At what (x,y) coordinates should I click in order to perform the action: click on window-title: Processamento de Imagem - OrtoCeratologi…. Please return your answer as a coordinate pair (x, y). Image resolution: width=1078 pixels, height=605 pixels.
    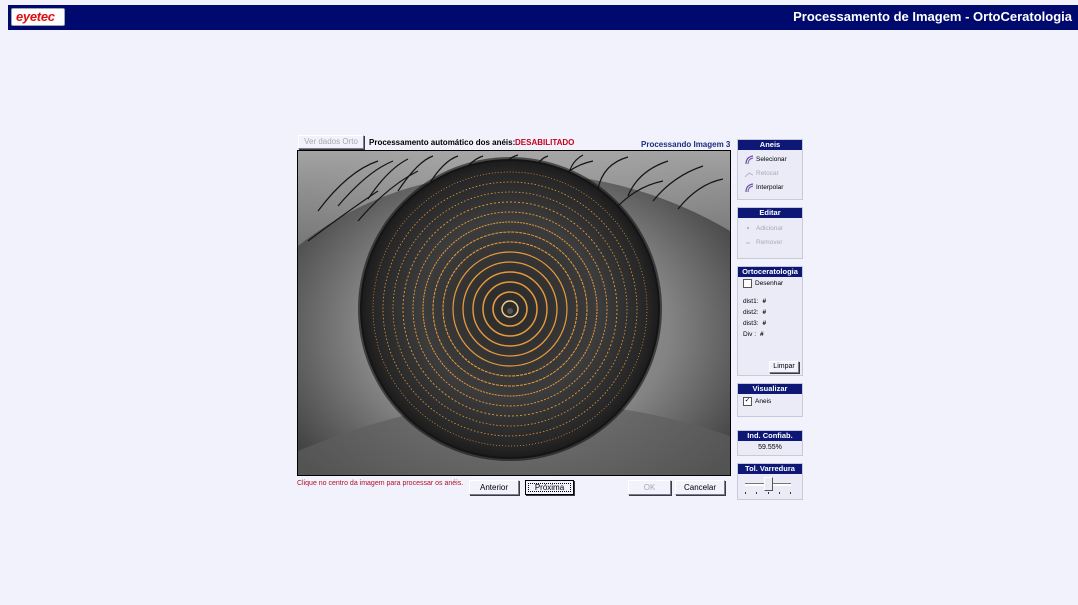
    Looking at the image, I should click on (932, 16).